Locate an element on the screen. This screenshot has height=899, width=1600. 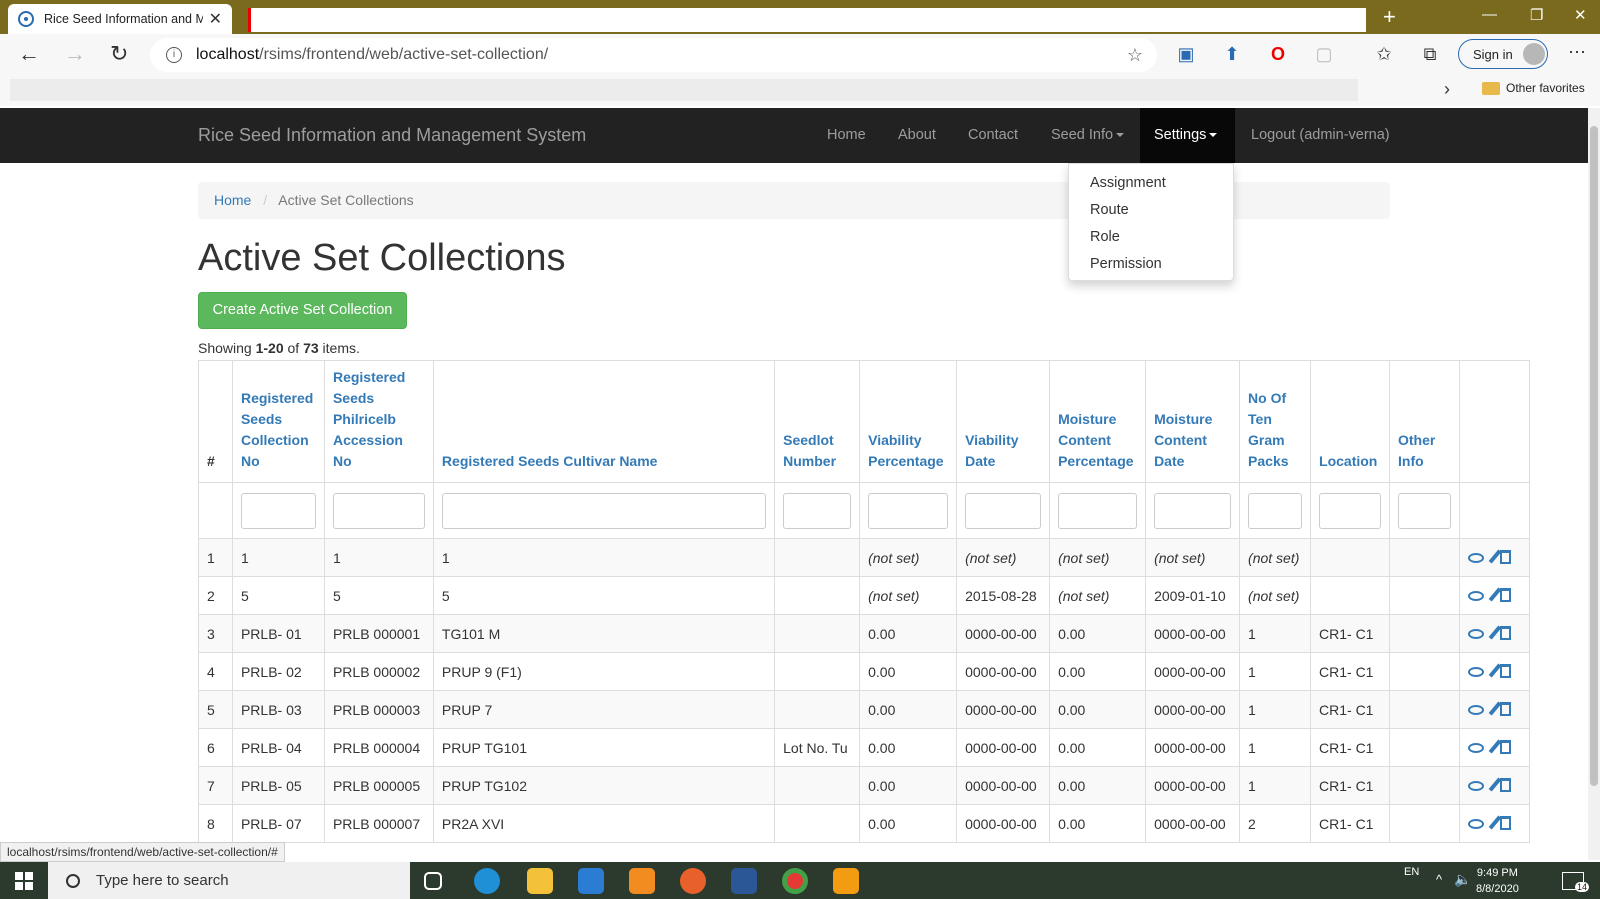
favorite-star-icon: ☆ is located at coordinates (1135, 55).